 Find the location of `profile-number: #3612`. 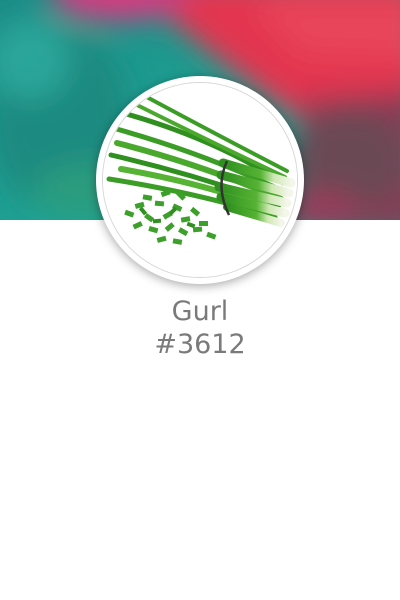

profile-number: #3612 is located at coordinates (200, 344).